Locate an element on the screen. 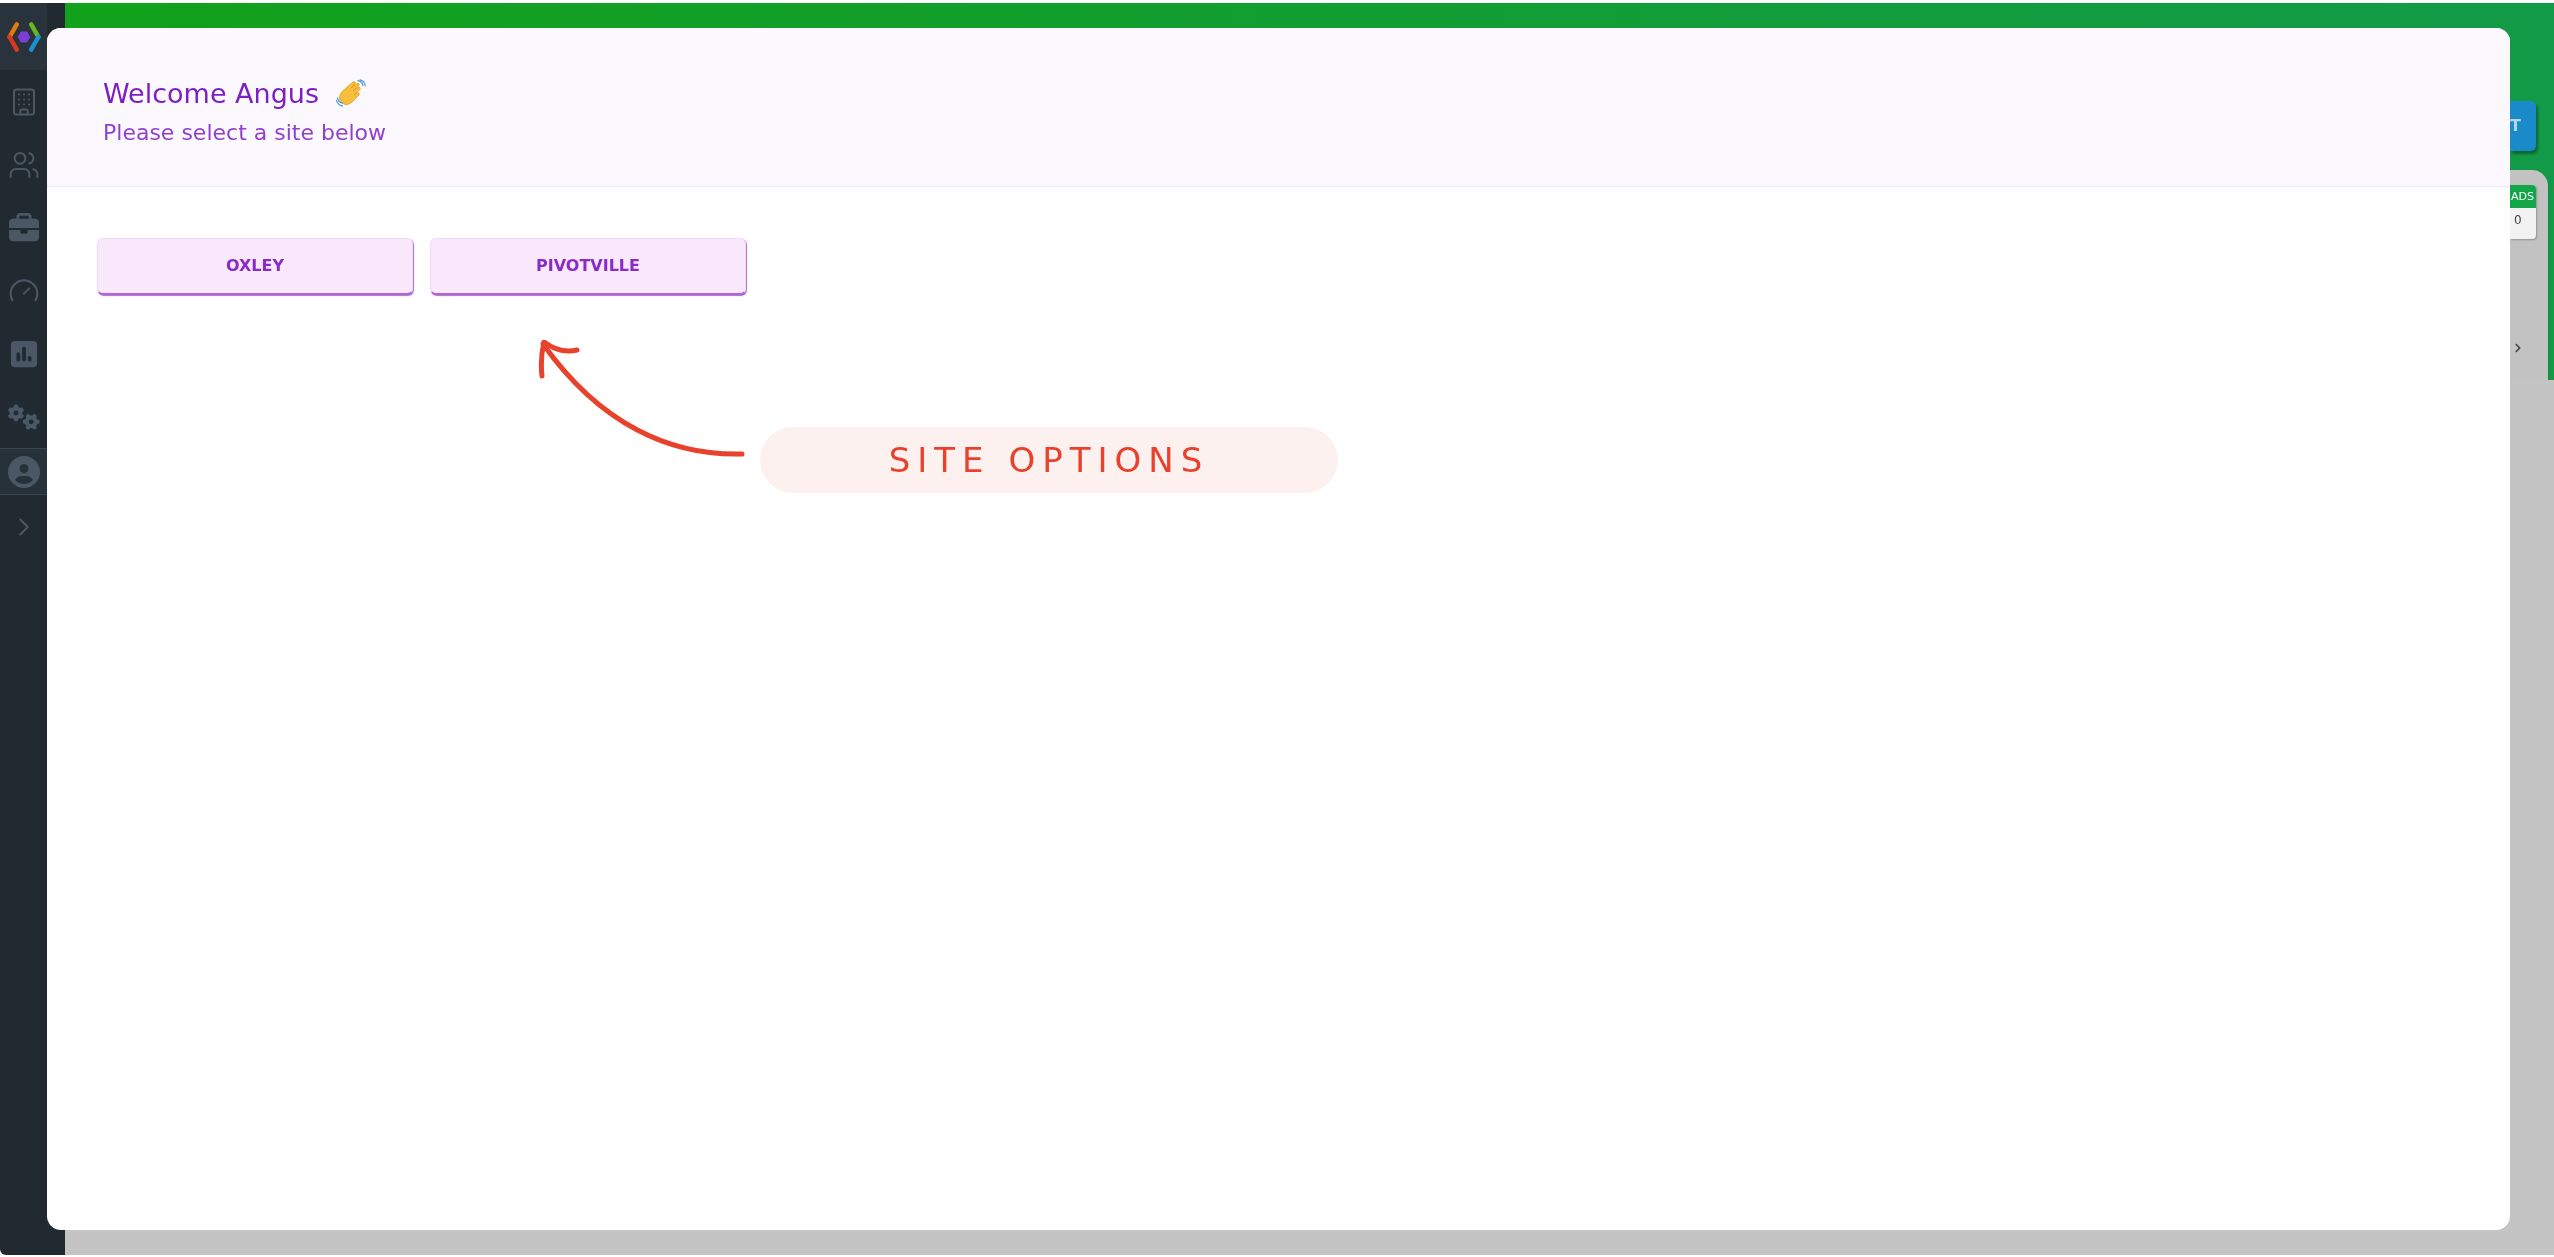 This screenshot has height=1257, width=2554. bar-chart-icon is located at coordinates (23, 353).